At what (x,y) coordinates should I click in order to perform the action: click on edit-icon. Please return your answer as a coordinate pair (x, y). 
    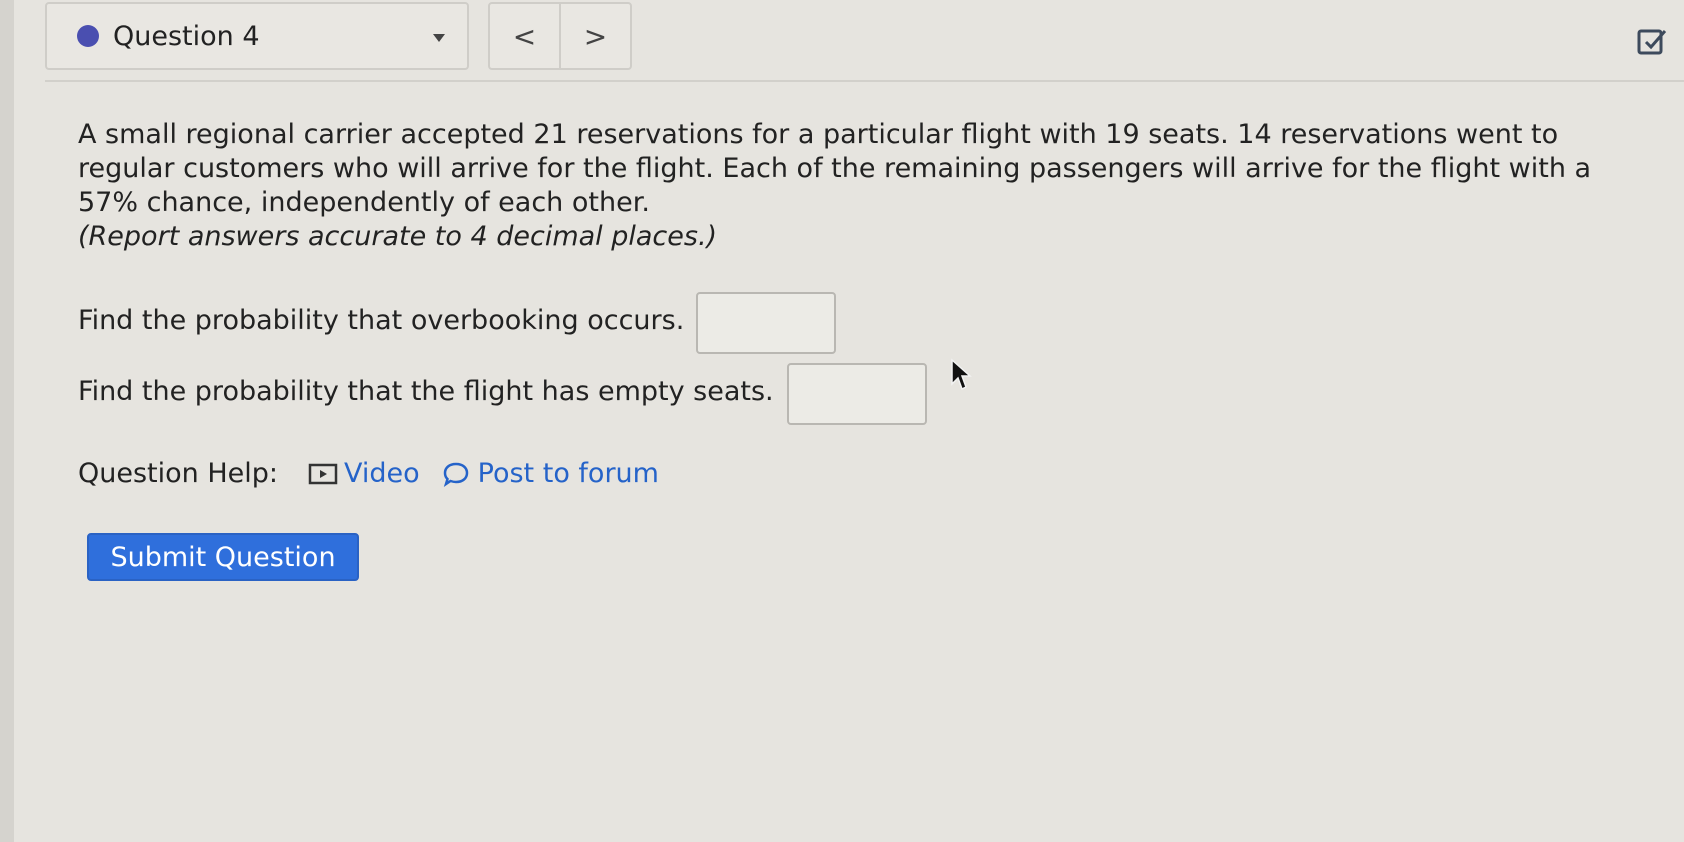
    Looking at the image, I should click on (1652, 42).